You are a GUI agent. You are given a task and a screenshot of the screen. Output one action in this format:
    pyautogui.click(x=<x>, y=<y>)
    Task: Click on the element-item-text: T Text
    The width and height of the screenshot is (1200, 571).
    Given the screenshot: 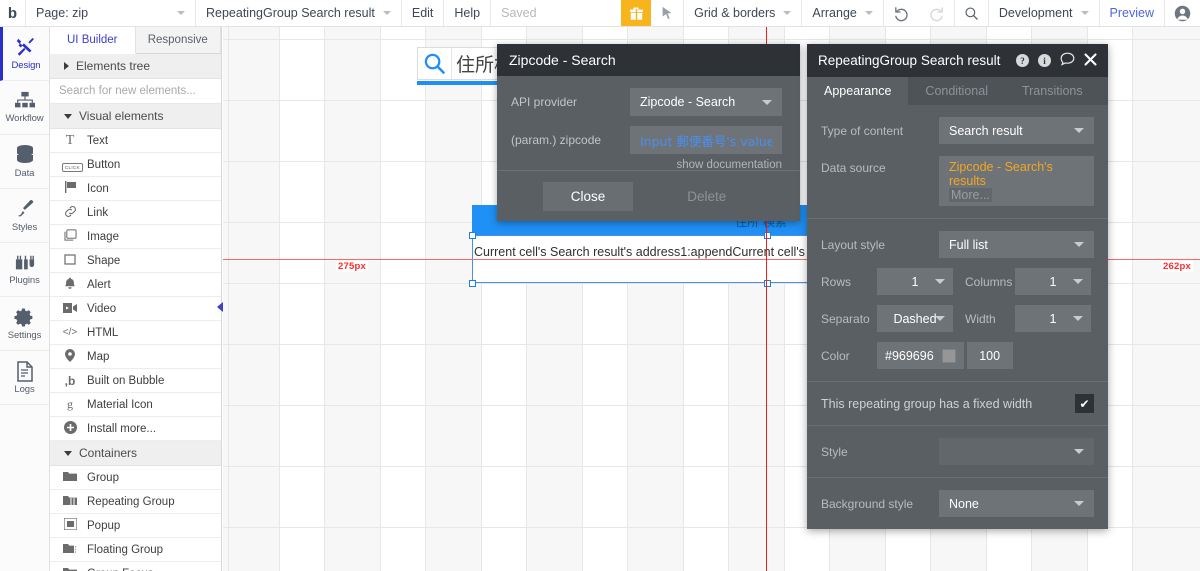 What is the action you would take?
    pyautogui.click(x=135, y=141)
    